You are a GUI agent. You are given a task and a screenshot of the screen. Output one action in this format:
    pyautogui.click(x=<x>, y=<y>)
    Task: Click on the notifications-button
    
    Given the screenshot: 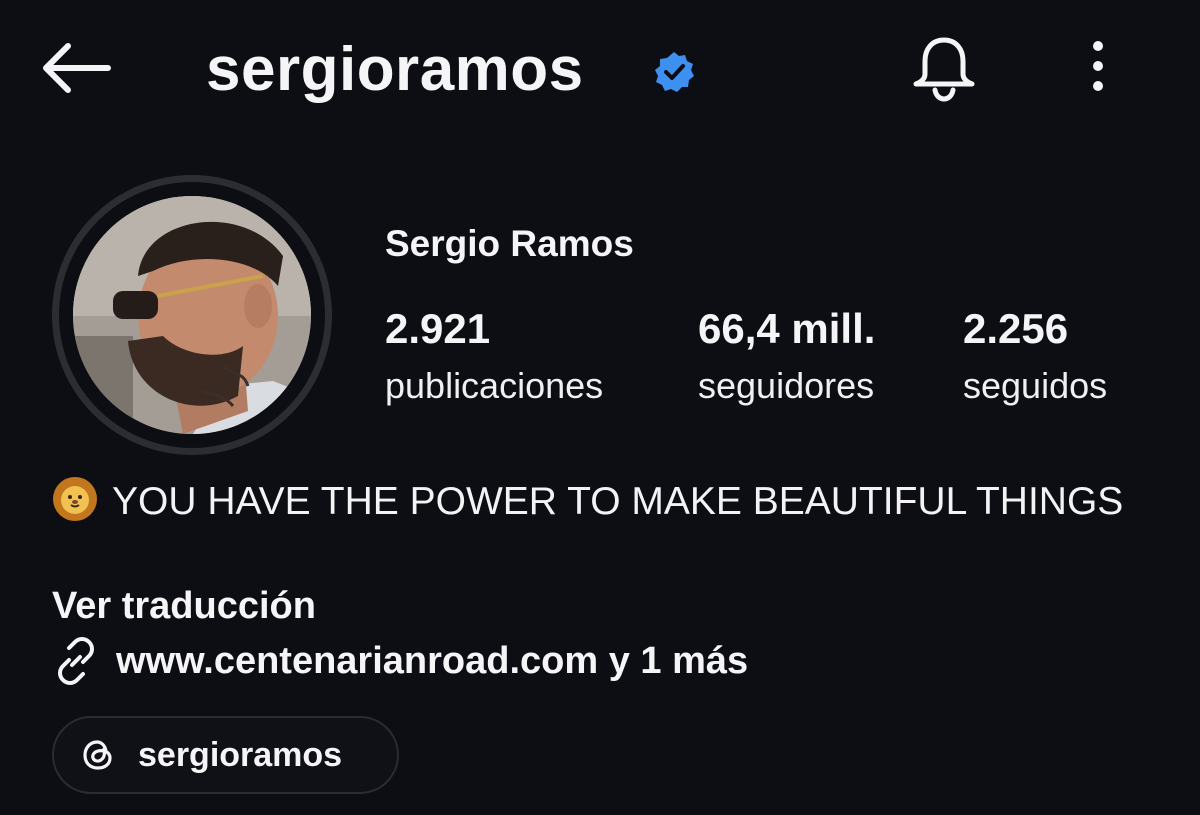 What is the action you would take?
    pyautogui.click(x=944, y=69)
    